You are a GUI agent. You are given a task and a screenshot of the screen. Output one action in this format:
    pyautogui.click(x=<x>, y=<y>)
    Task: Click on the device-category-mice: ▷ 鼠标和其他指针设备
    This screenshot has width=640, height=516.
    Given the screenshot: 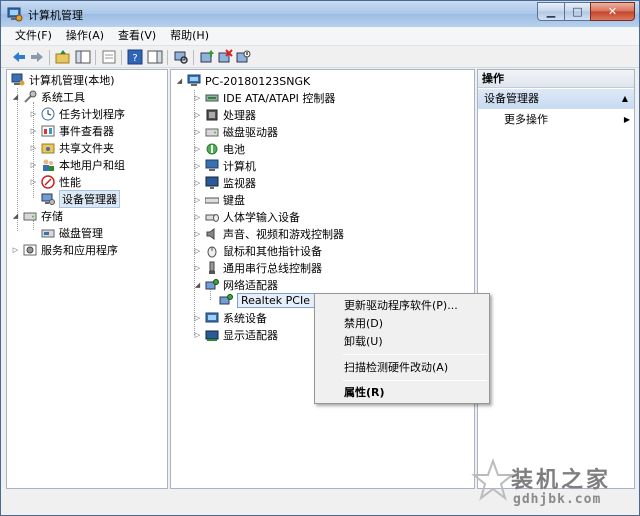 What is the action you would take?
    pyautogui.click(x=257, y=251)
    